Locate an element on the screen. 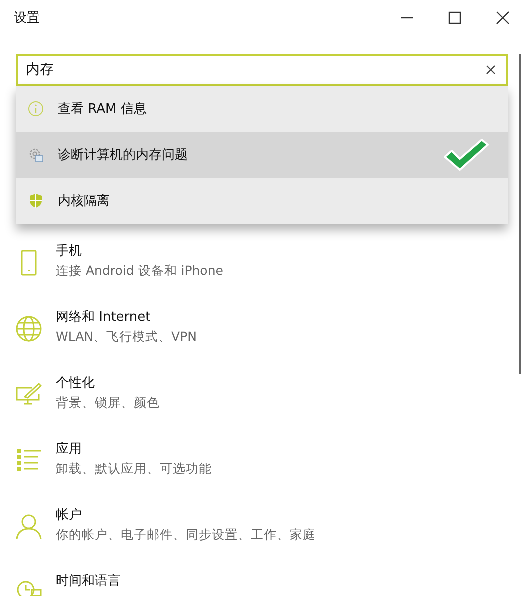 This screenshot has height=600, width=524. scrollbar is located at coordinates (520, 214).